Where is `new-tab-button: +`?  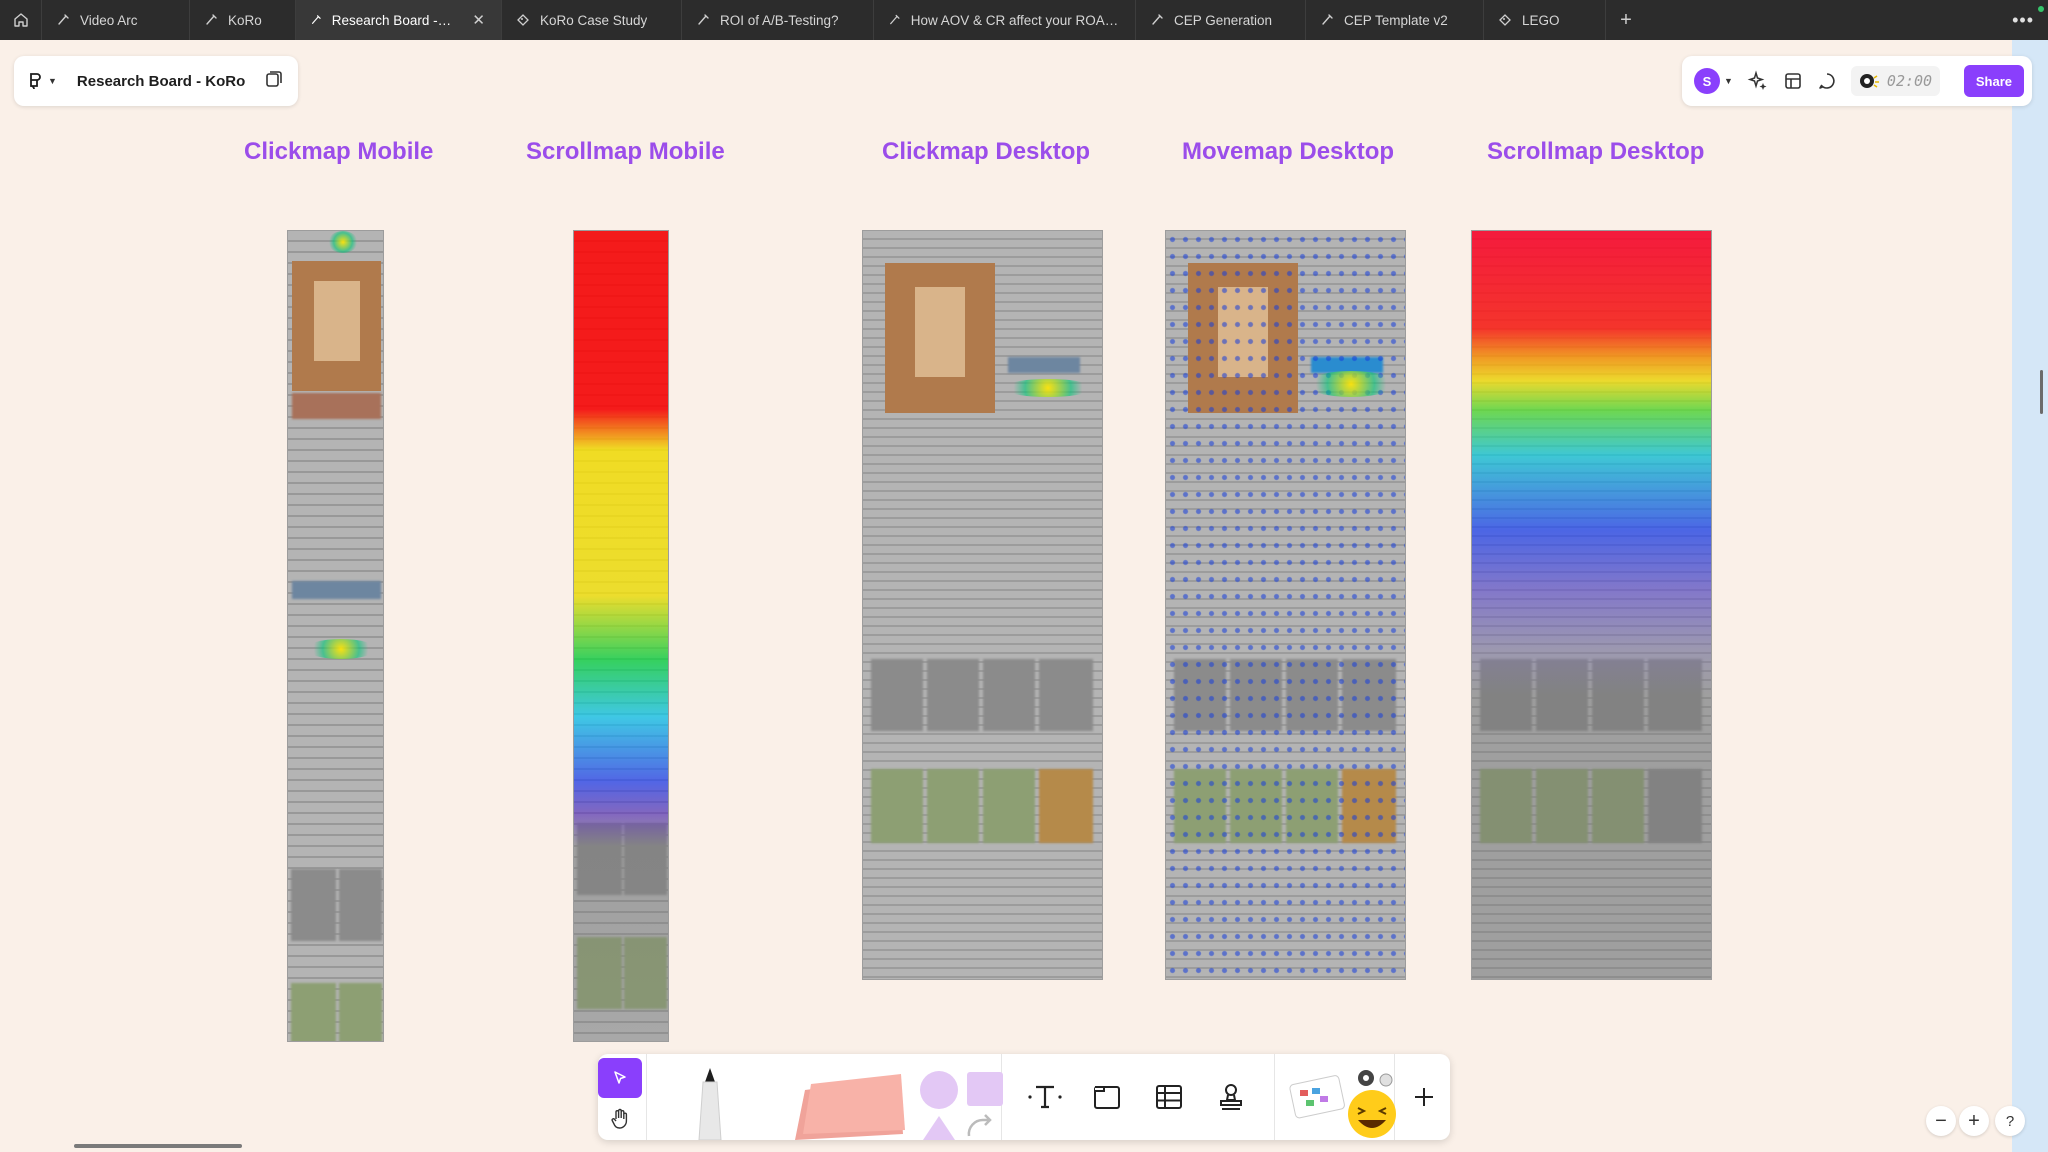
new-tab-button: + is located at coordinates (1626, 20).